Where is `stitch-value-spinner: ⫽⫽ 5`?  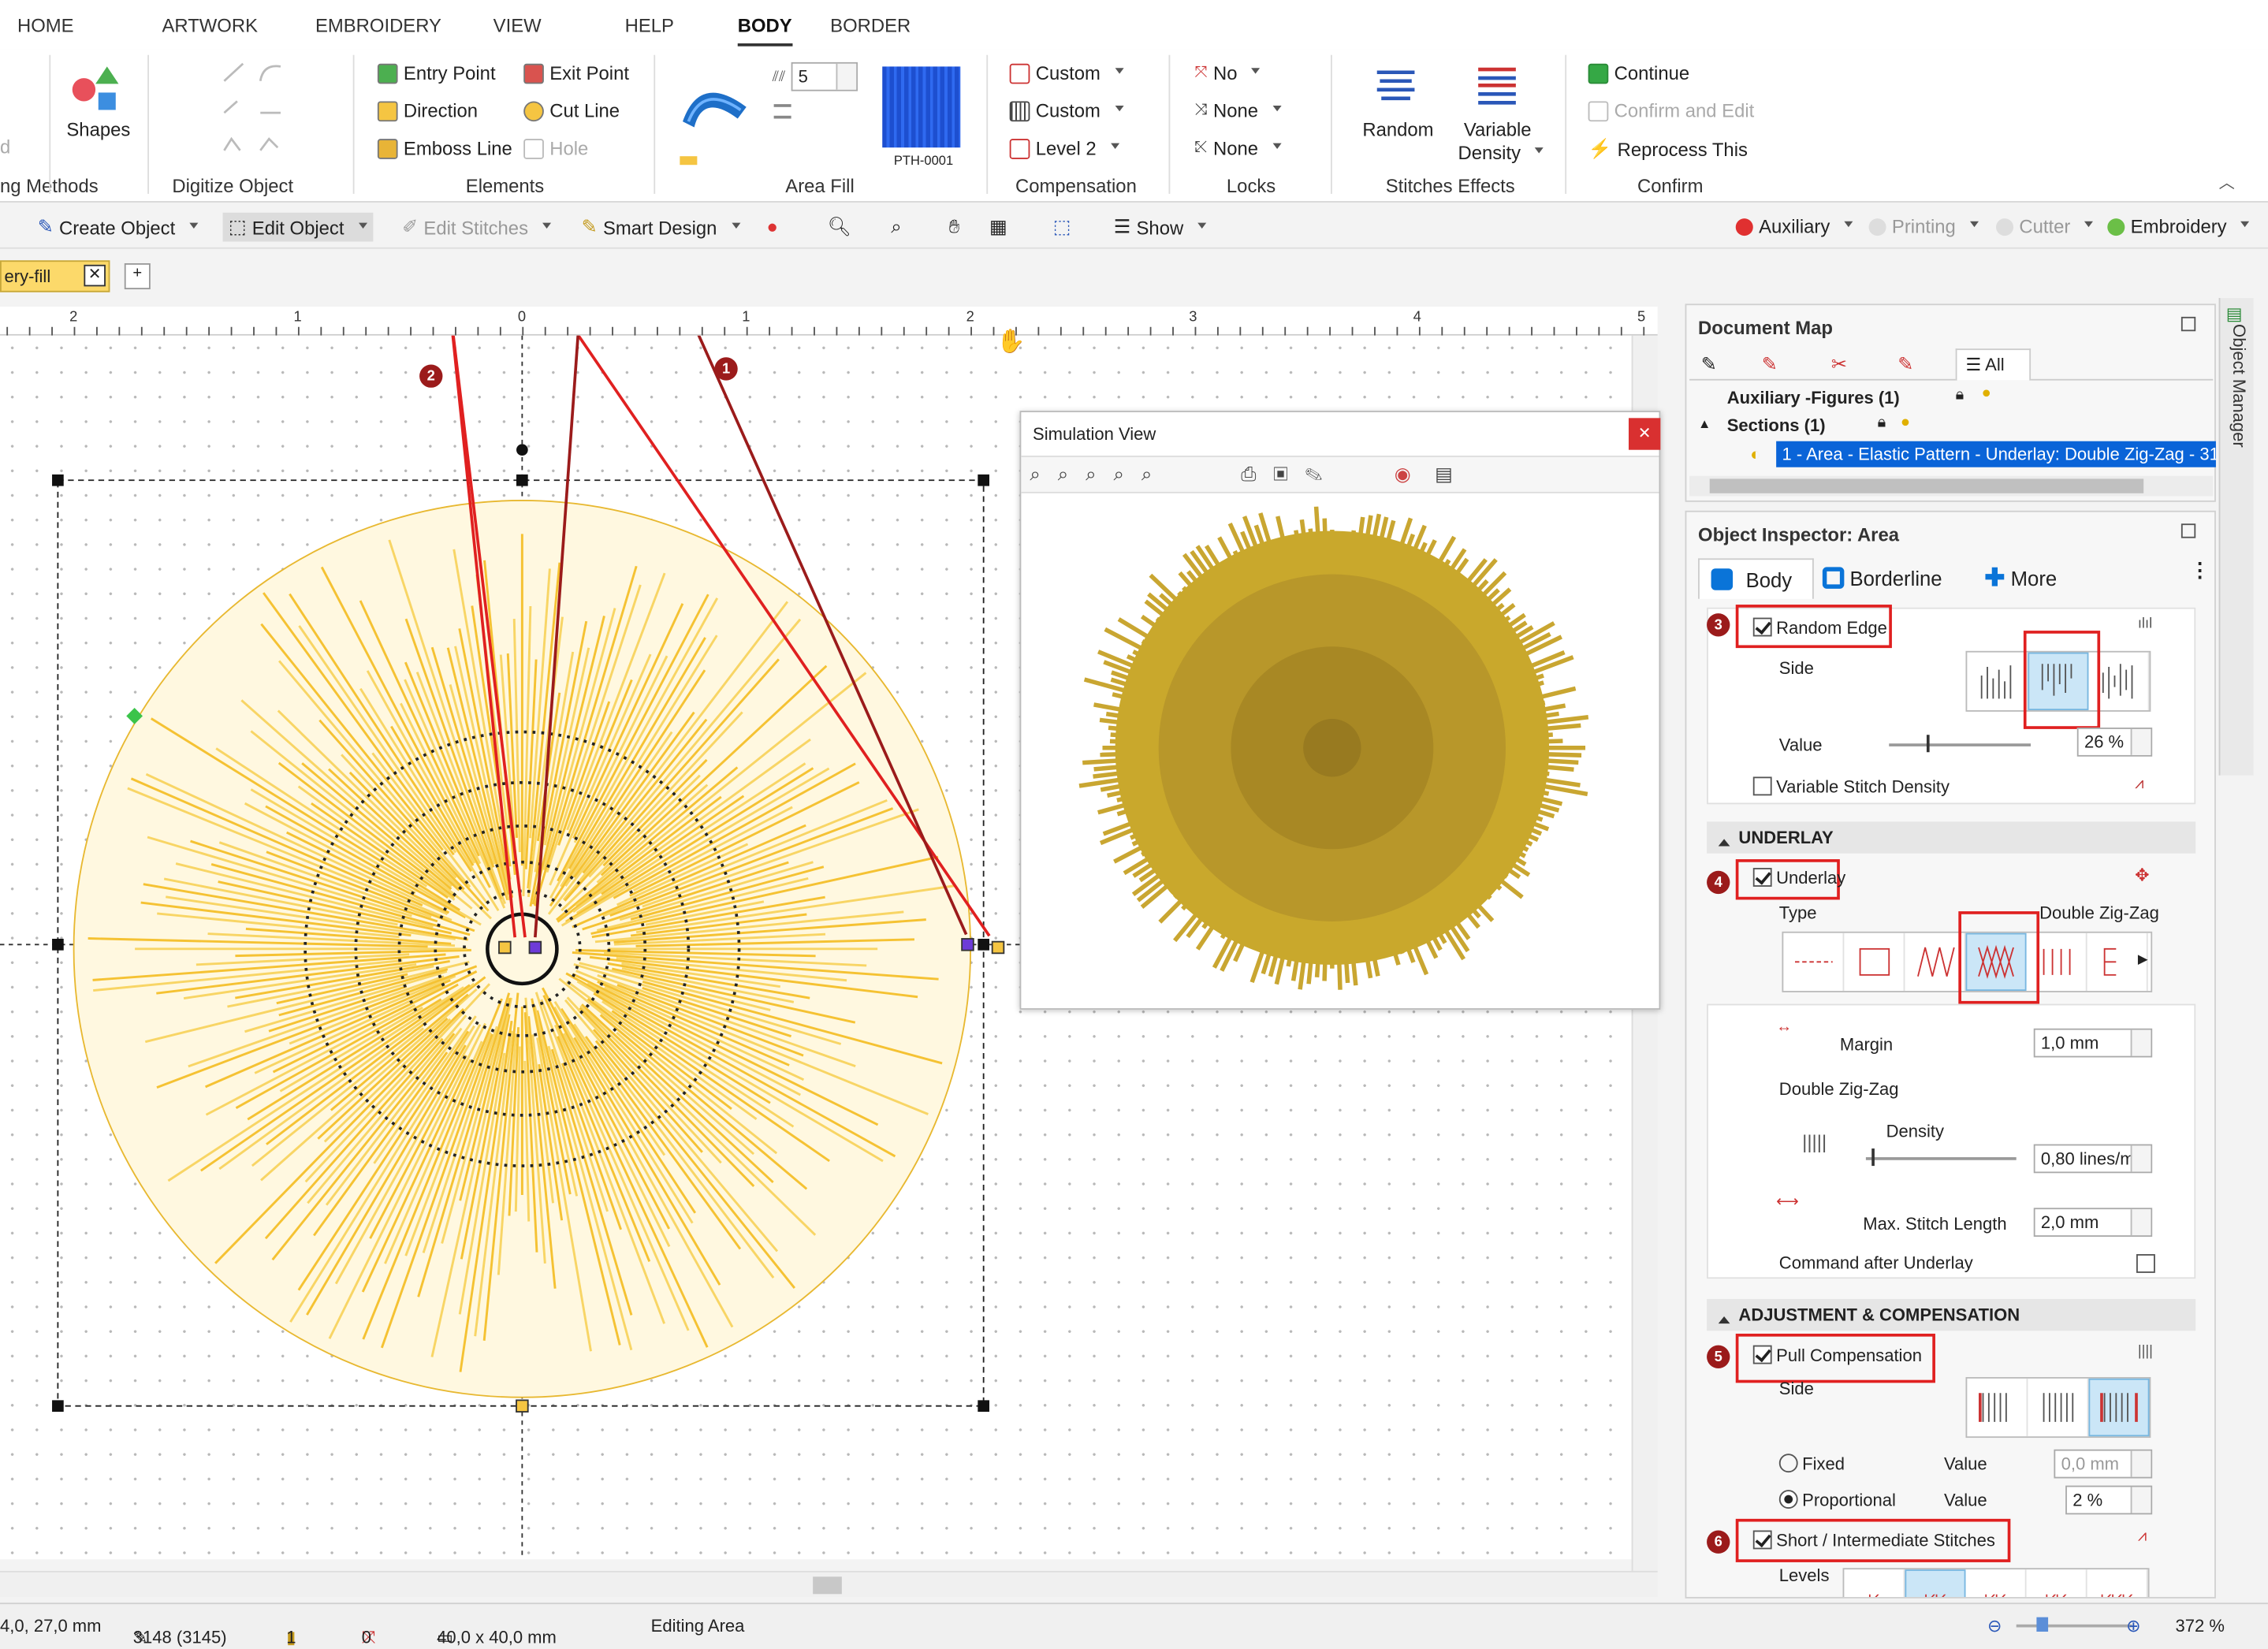
stitch-value-spinner: ⫽⫽ 5 is located at coordinates (816, 76).